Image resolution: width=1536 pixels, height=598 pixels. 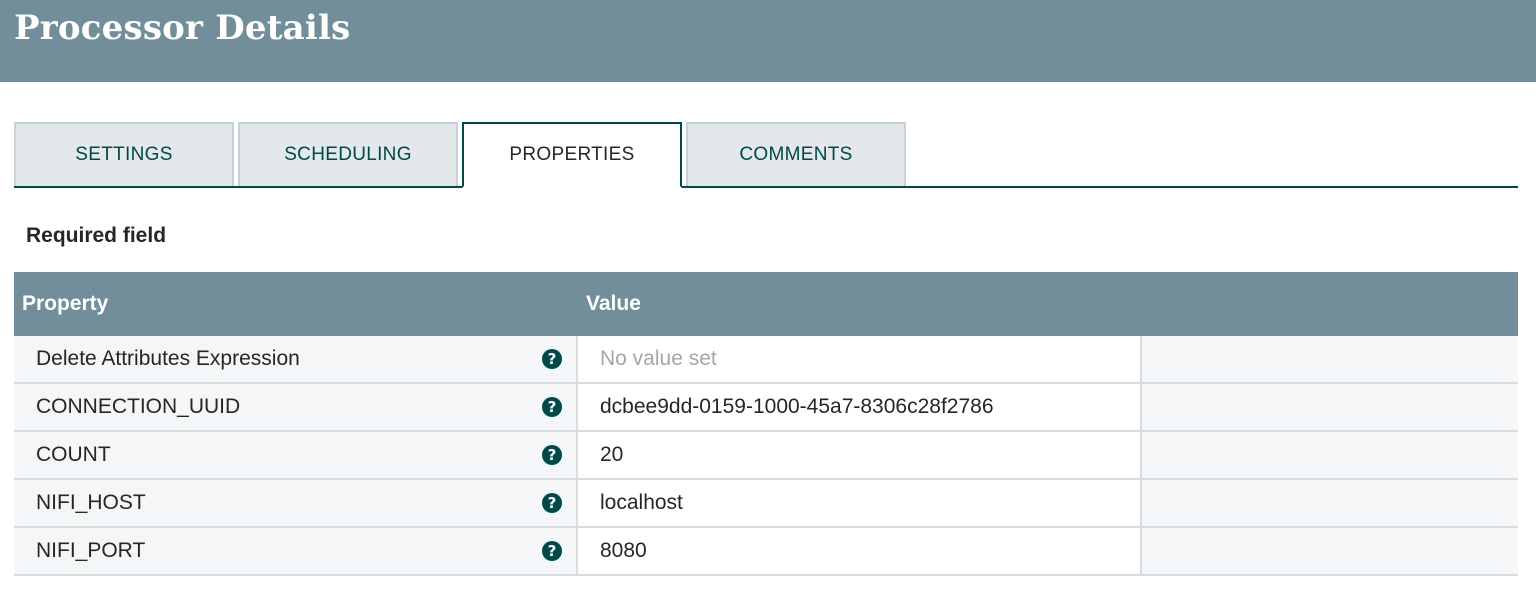 What do you see at coordinates (91, 502) in the screenshot?
I see `property-name: NIFI_HOST` at bounding box center [91, 502].